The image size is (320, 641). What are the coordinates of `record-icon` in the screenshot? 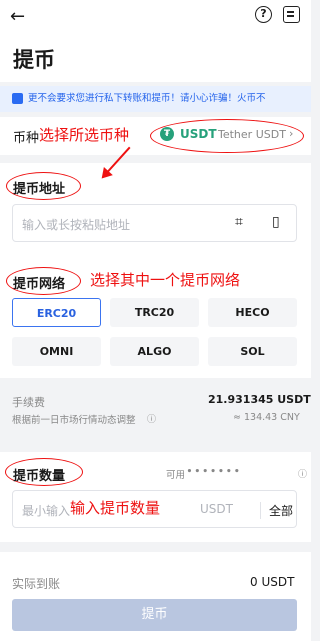 It's located at (291, 14).